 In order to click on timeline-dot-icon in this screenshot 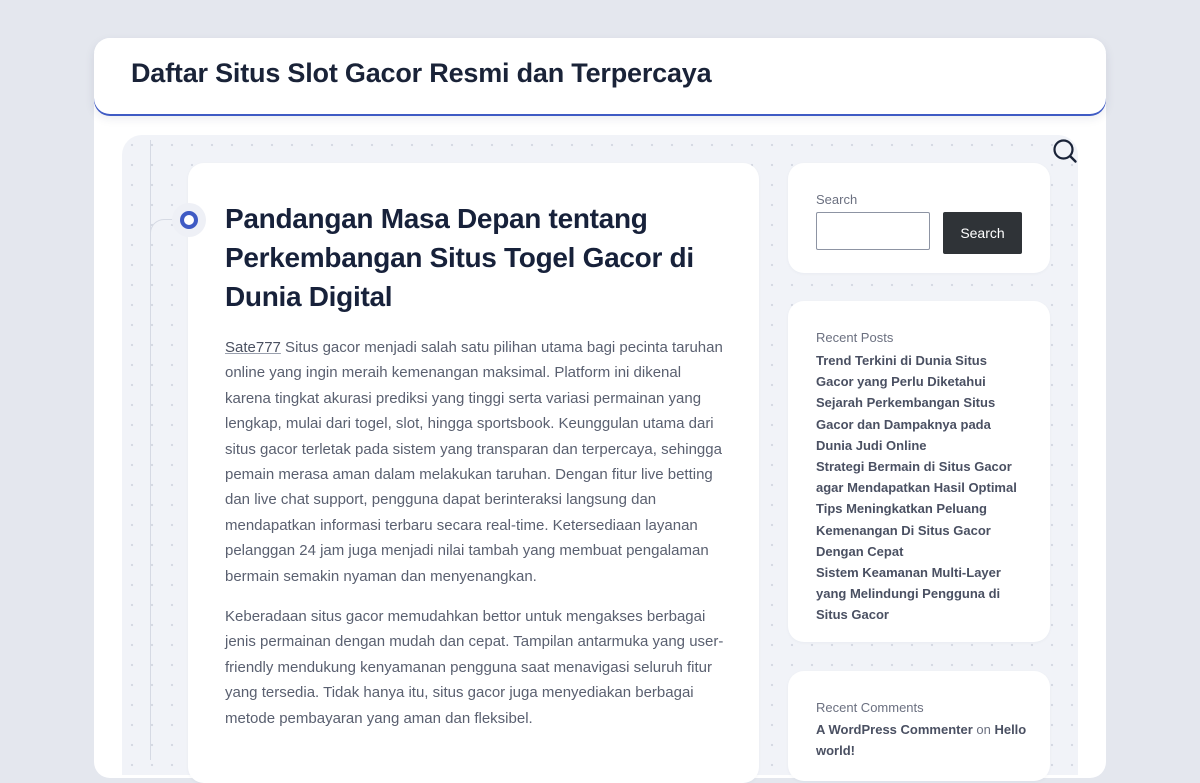, I will do `click(189, 220)`.